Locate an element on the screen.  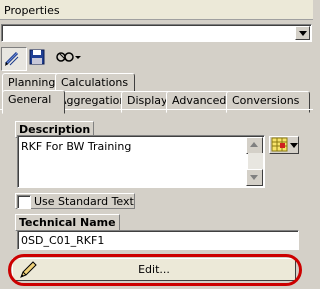
floppy-disk-icon is located at coordinates (37, 57).